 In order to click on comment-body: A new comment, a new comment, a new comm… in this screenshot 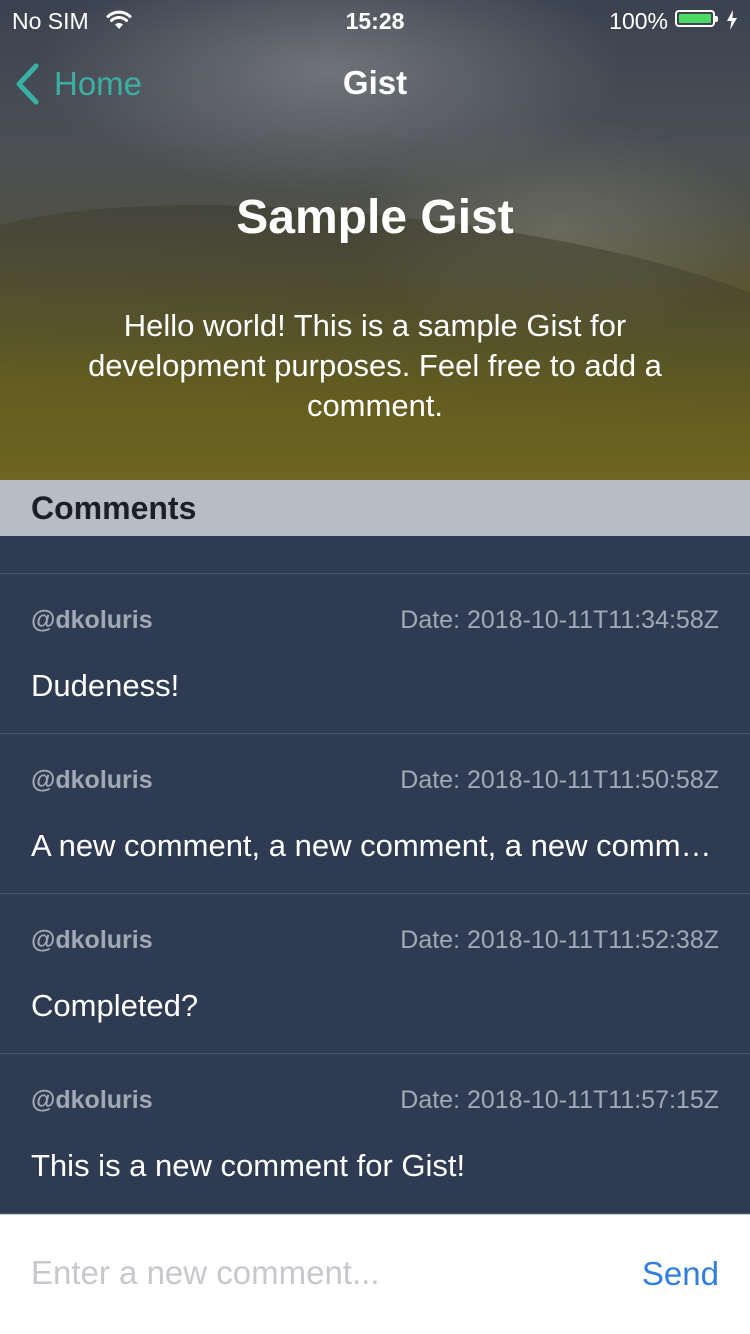, I will do `click(372, 845)`.